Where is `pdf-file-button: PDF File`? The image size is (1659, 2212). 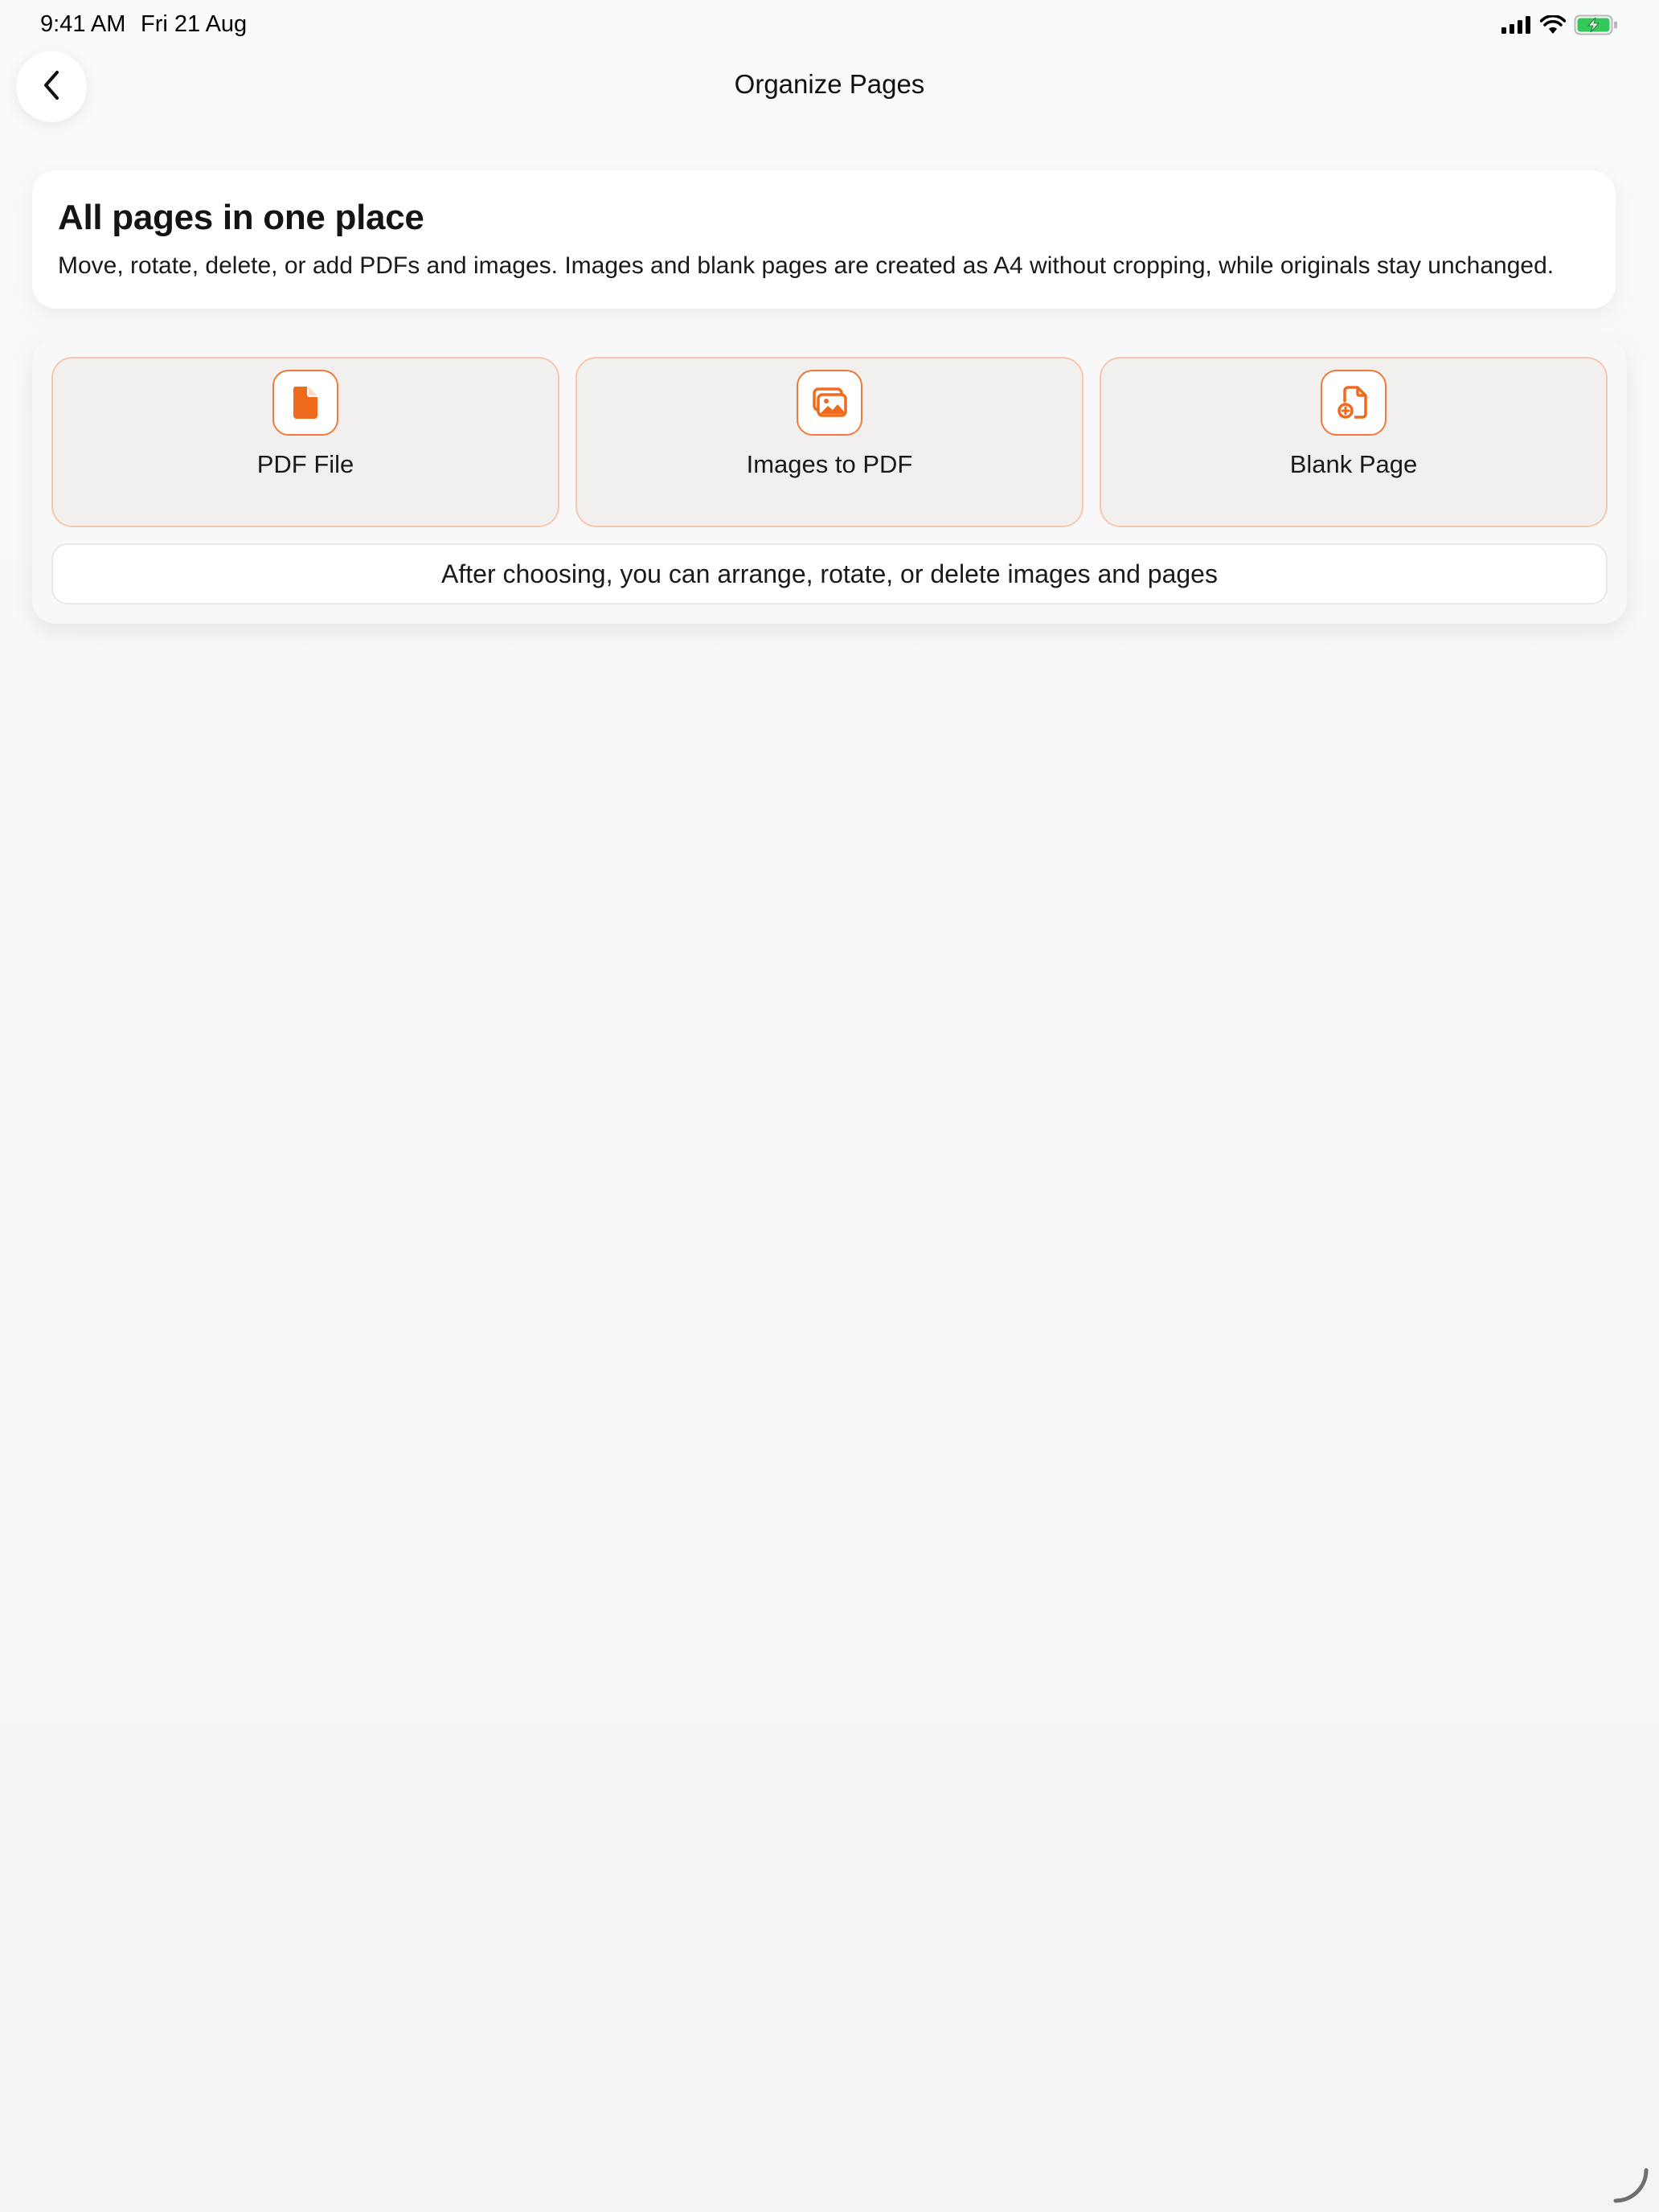 pdf-file-button: PDF File is located at coordinates (305, 442).